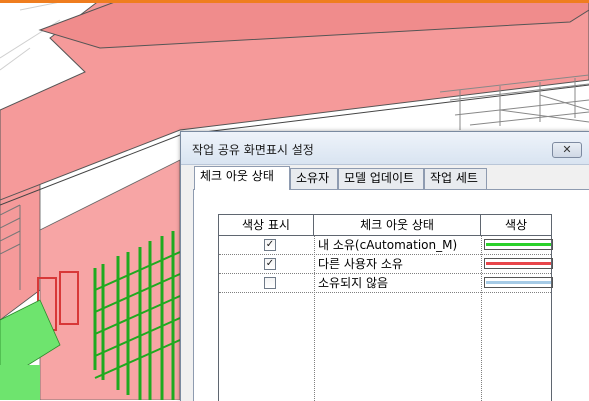 The width and height of the screenshot is (589, 401). What do you see at coordinates (253, 150) in the screenshot?
I see `dialog-title: 작업 공유 화면표시 설정` at bounding box center [253, 150].